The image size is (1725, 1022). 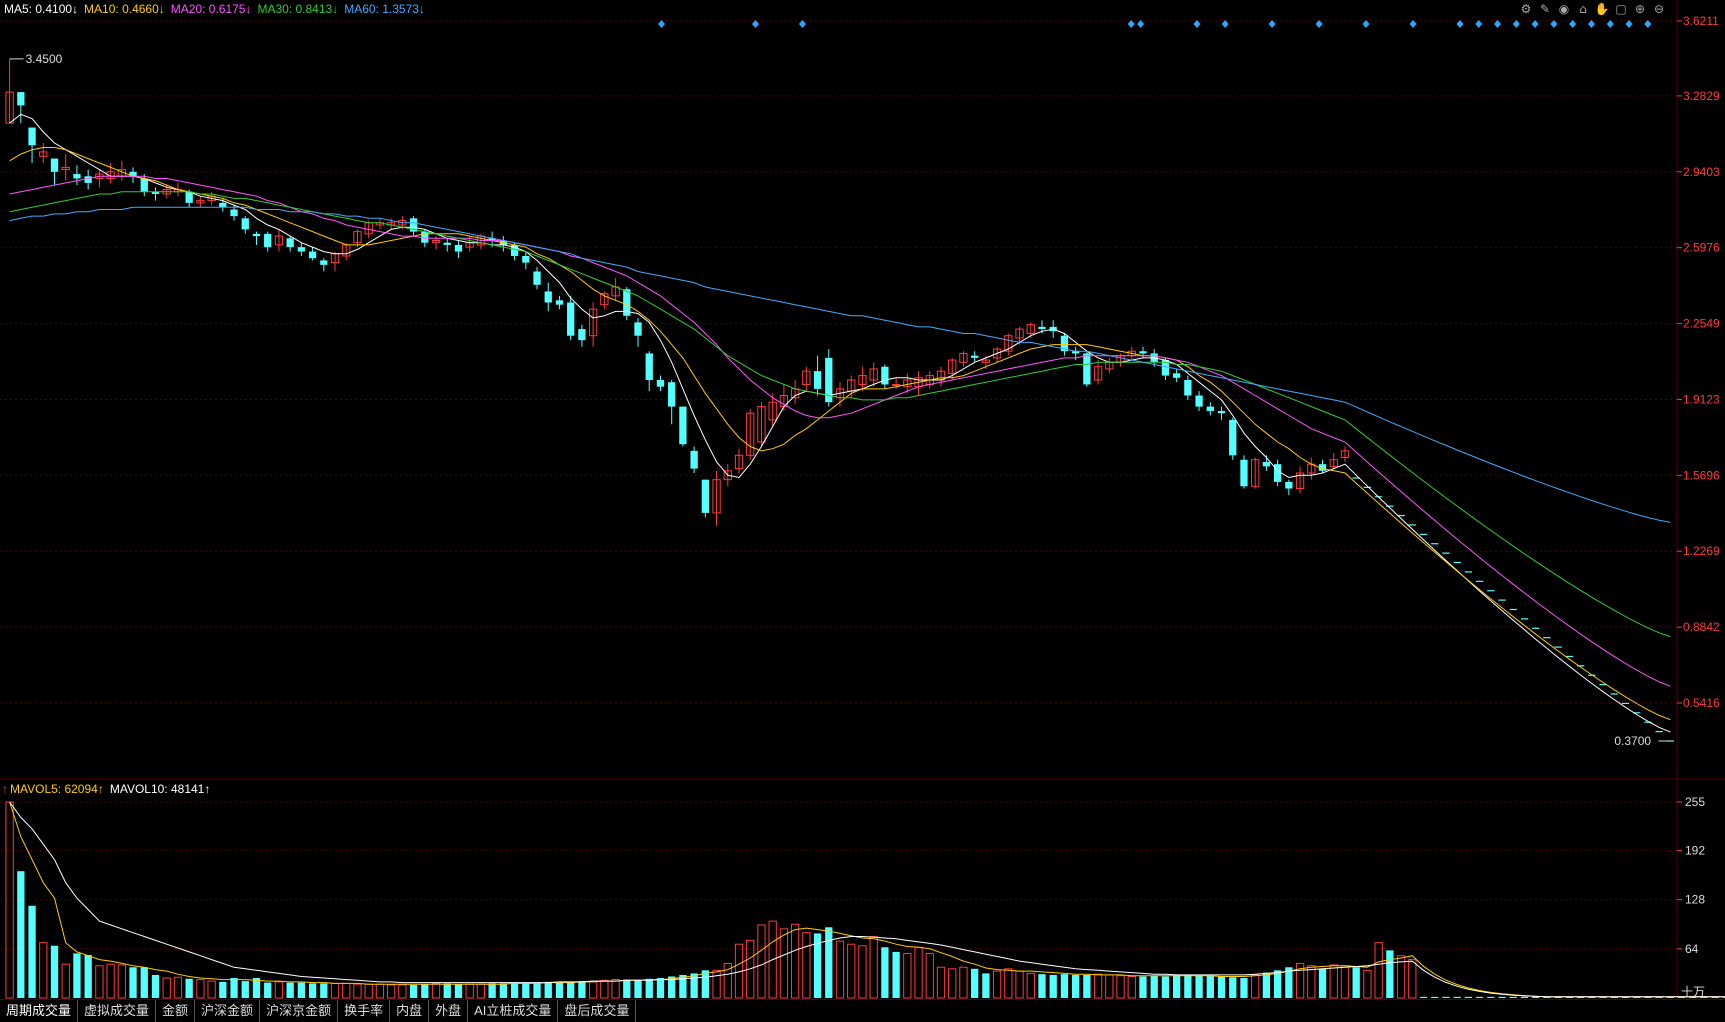 I want to click on price-tick-label: 1.5696, so click(x=1701, y=475).